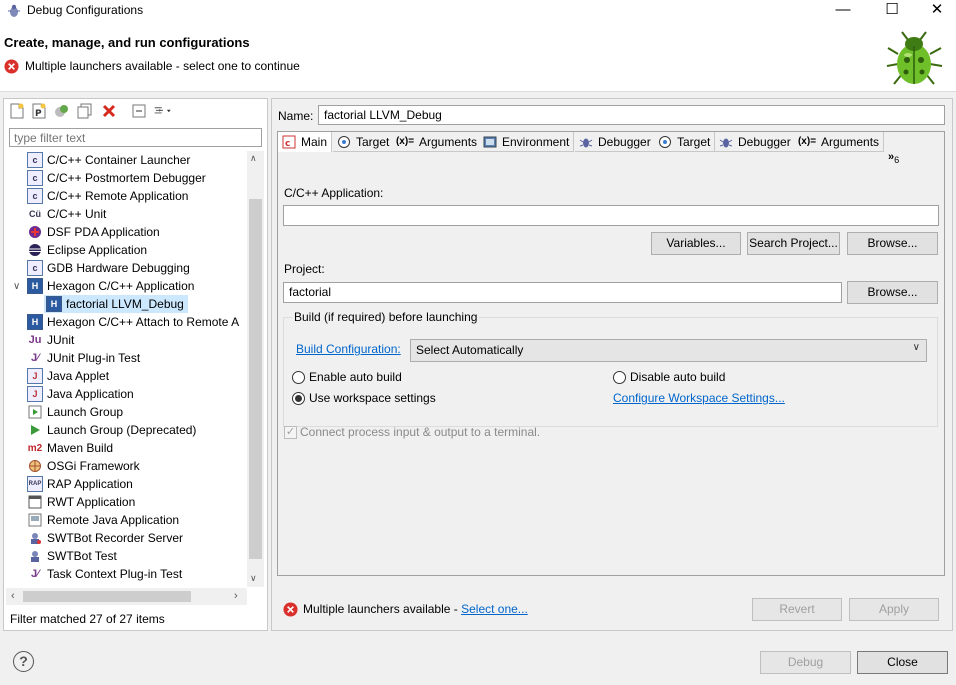  I want to click on scroll-down-icon: ∨, so click(253, 578).